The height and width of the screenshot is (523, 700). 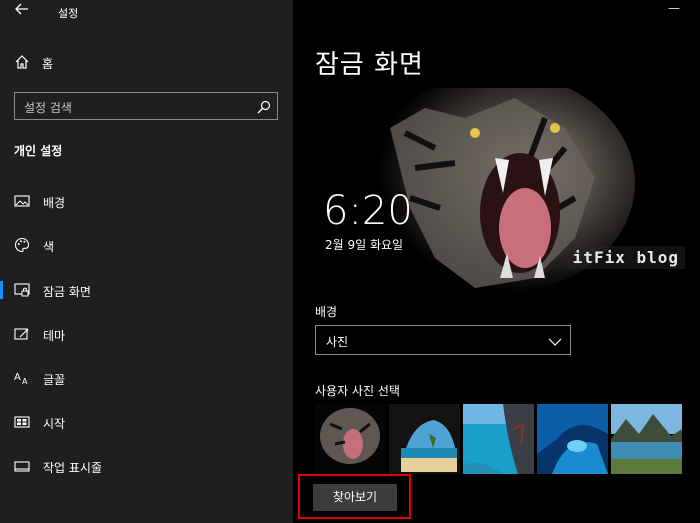 What do you see at coordinates (54, 424) in the screenshot?
I see `sidebar-item-label: 시작` at bounding box center [54, 424].